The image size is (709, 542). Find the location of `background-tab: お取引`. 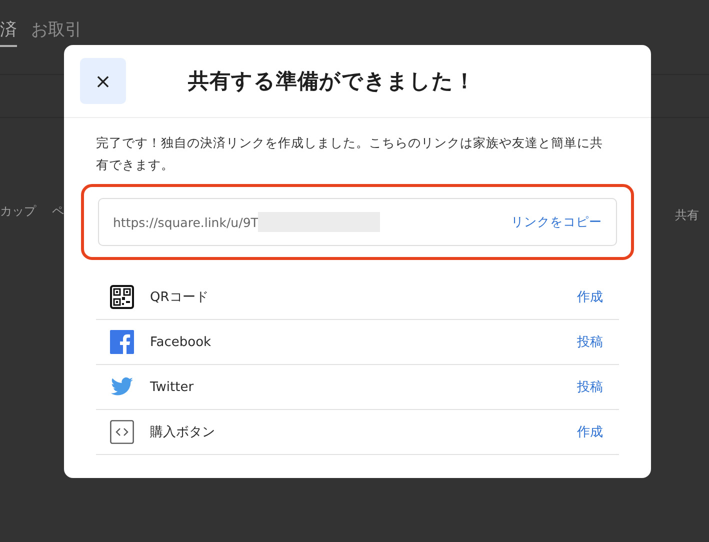

background-tab: お取引 is located at coordinates (56, 30).